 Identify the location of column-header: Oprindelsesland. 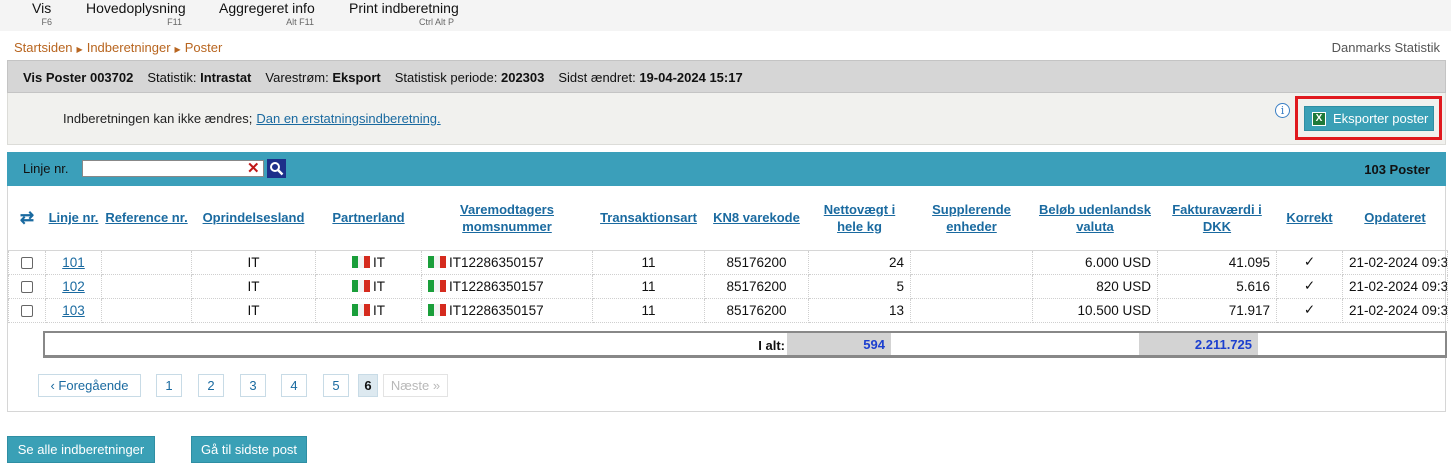
(253, 218).